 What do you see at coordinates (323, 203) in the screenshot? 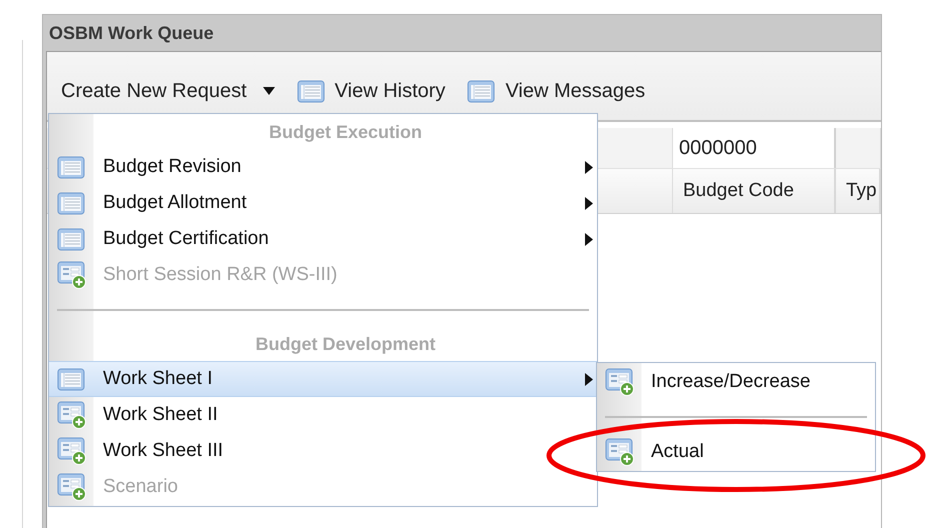
I see `menu-item: Budget Allotment` at bounding box center [323, 203].